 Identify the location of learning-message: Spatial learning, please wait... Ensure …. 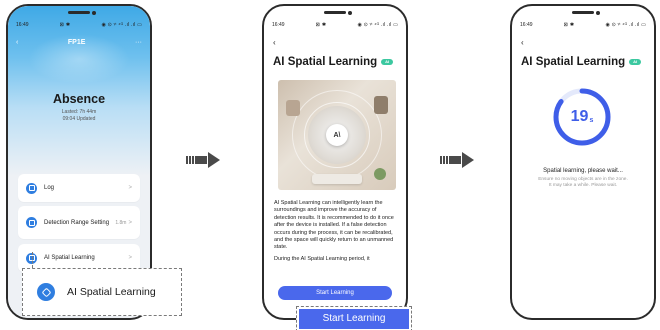
(583, 179).